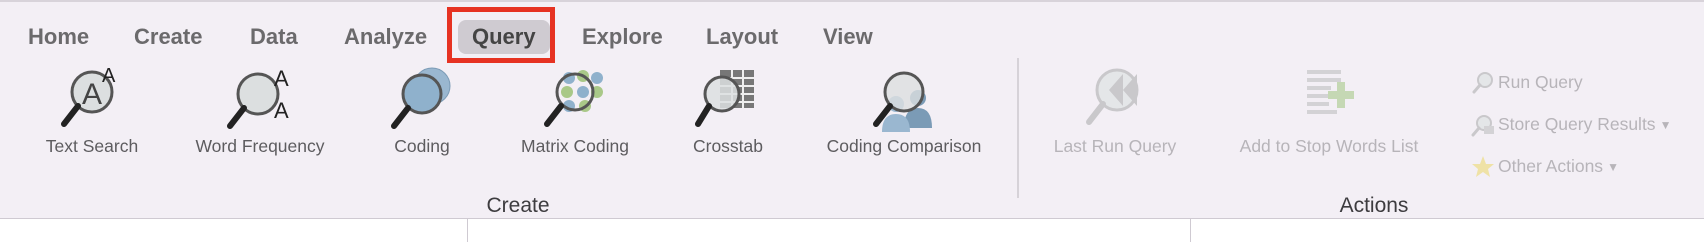 The width and height of the screenshot is (1704, 243). What do you see at coordinates (1665, 125) in the screenshot?
I see `store-query-results-dropdown-icon: ▼` at bounding box center [1665, 125].